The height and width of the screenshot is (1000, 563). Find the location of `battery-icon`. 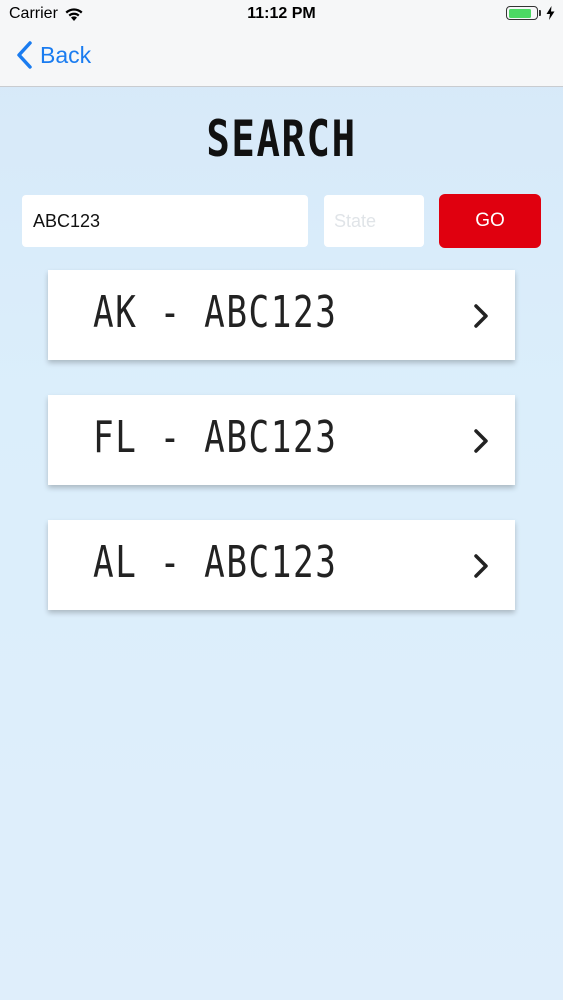

battery-icon is located at coordinates (522, 13).